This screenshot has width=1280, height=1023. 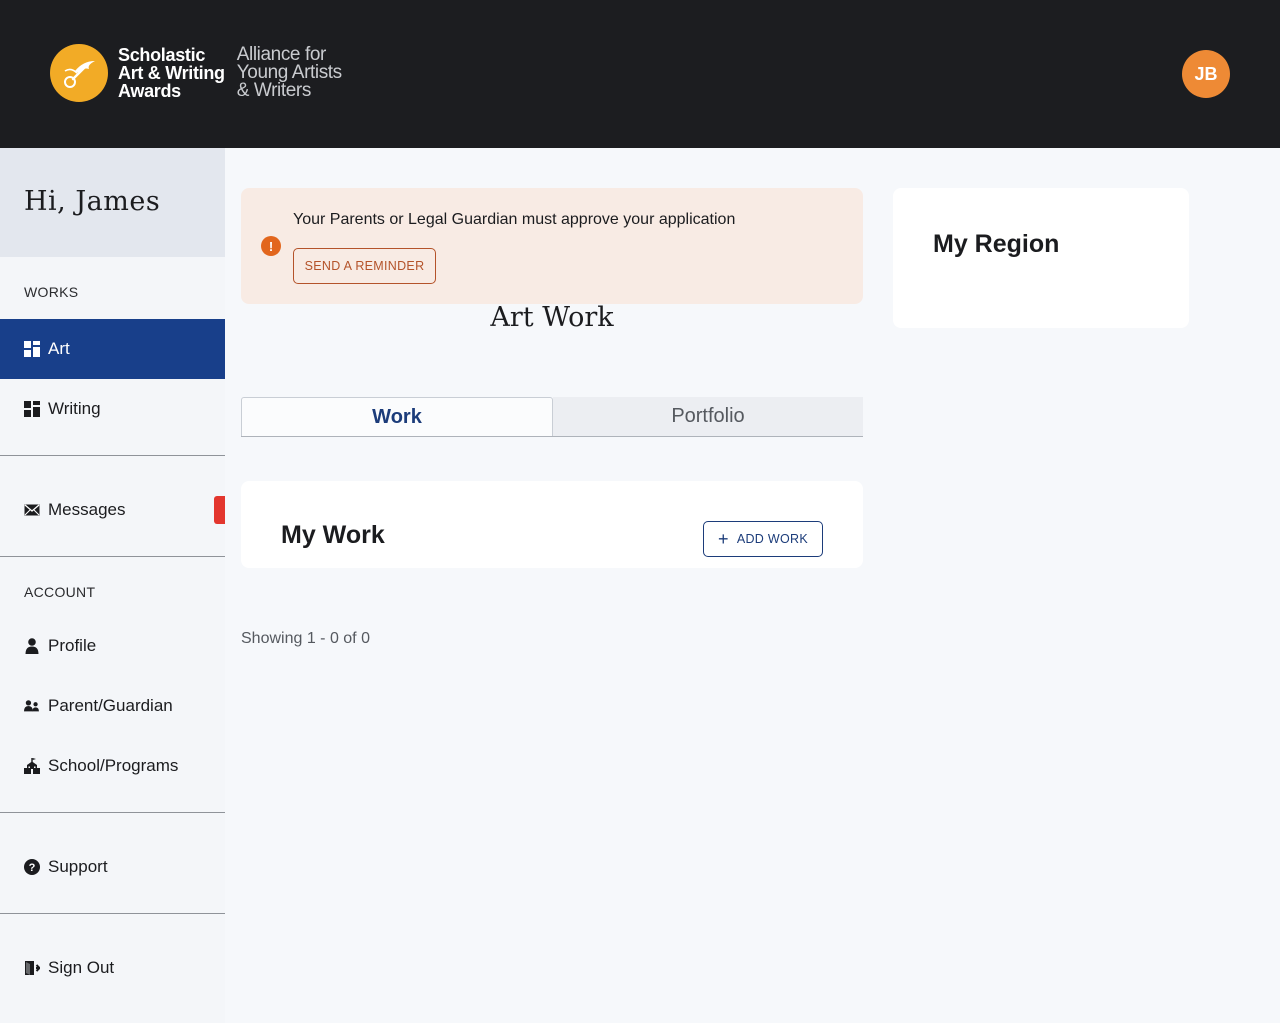 What do you see at coordinates (397, 416) in the screenshot?
I see `tab-work: Work` at bounding box center [397, 416].